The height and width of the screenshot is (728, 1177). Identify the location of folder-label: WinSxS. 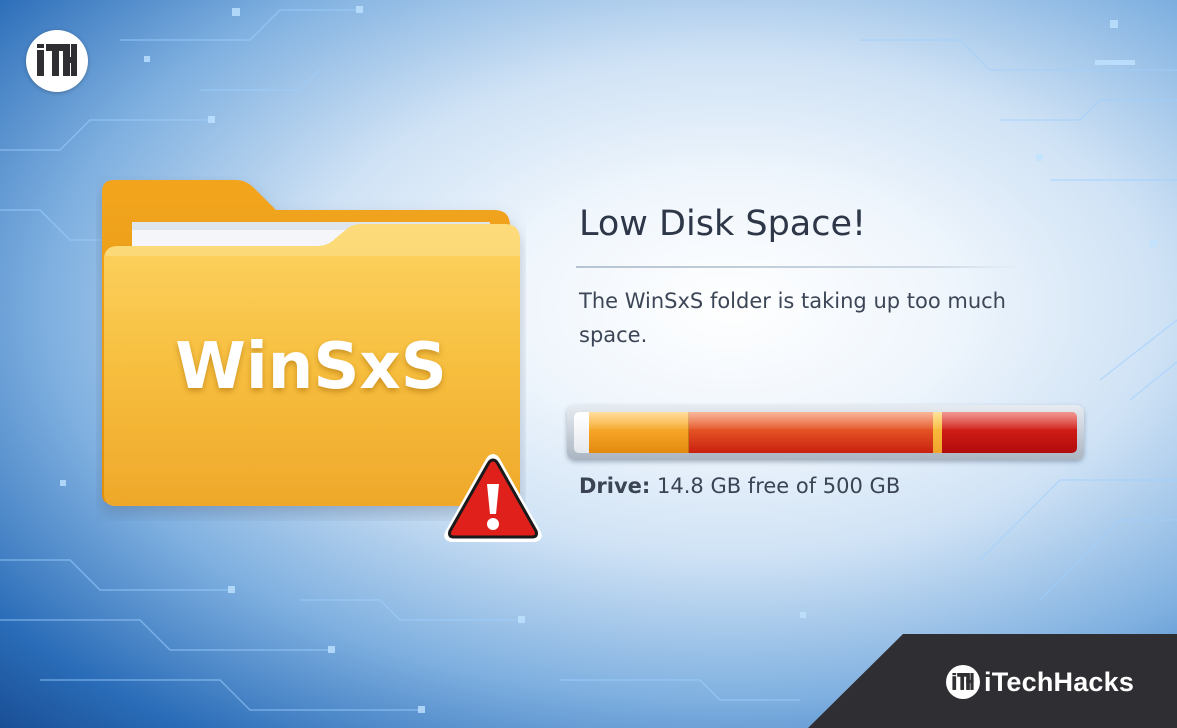
(311, 367).